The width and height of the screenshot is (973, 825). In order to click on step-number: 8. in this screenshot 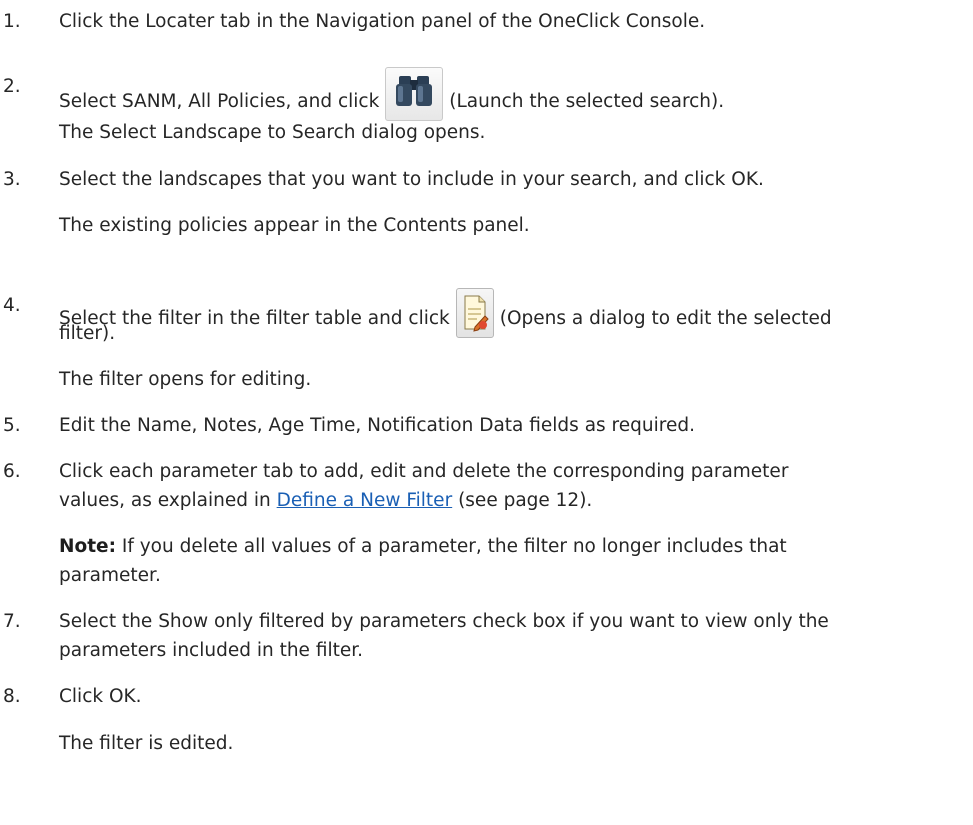, I will do `click(12, 696)`.